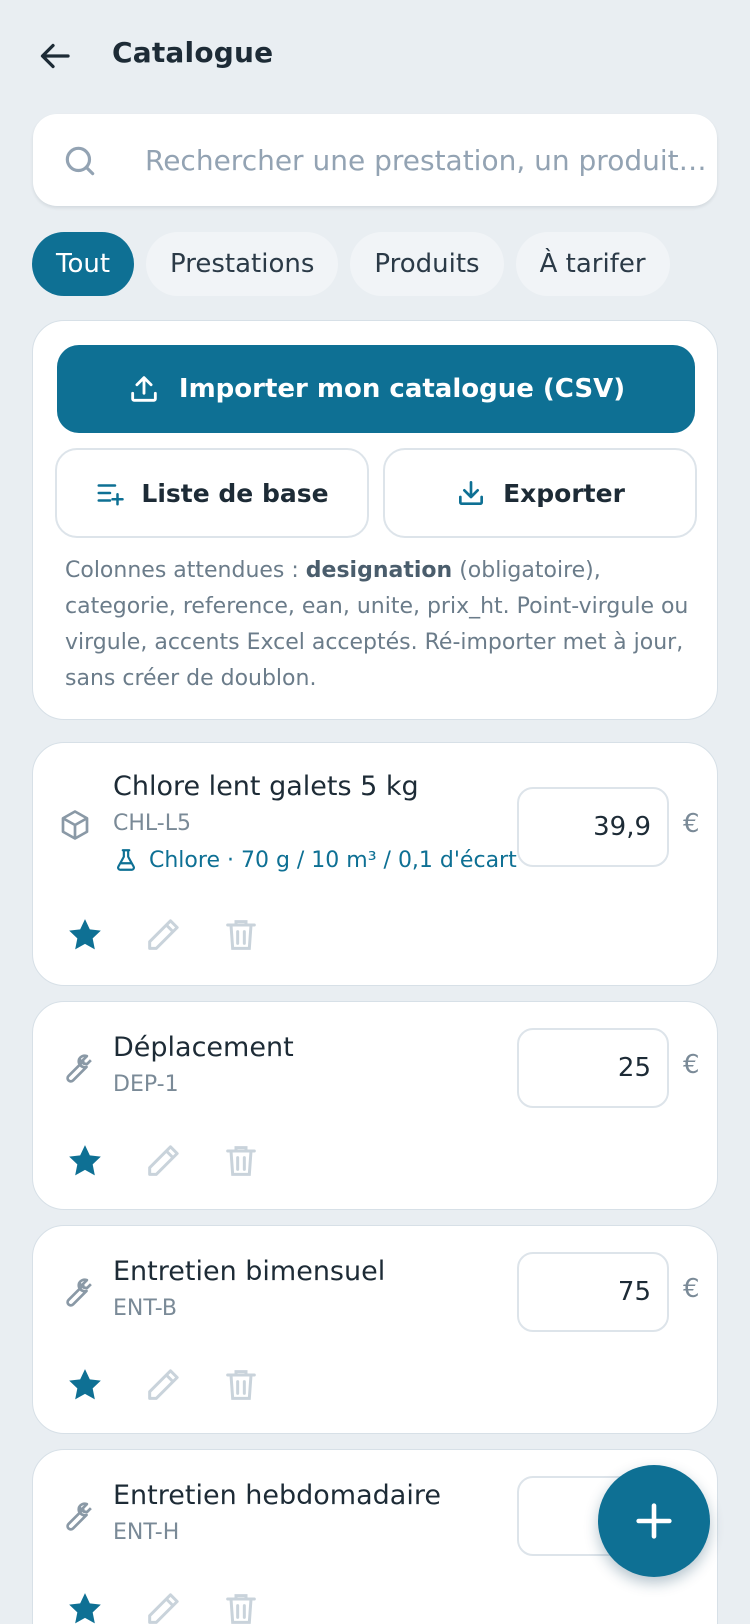  Describe the element at coordinates (277, 1495) in the screenshot. I see `item-name: Entretien hebdomadaire` at that location.